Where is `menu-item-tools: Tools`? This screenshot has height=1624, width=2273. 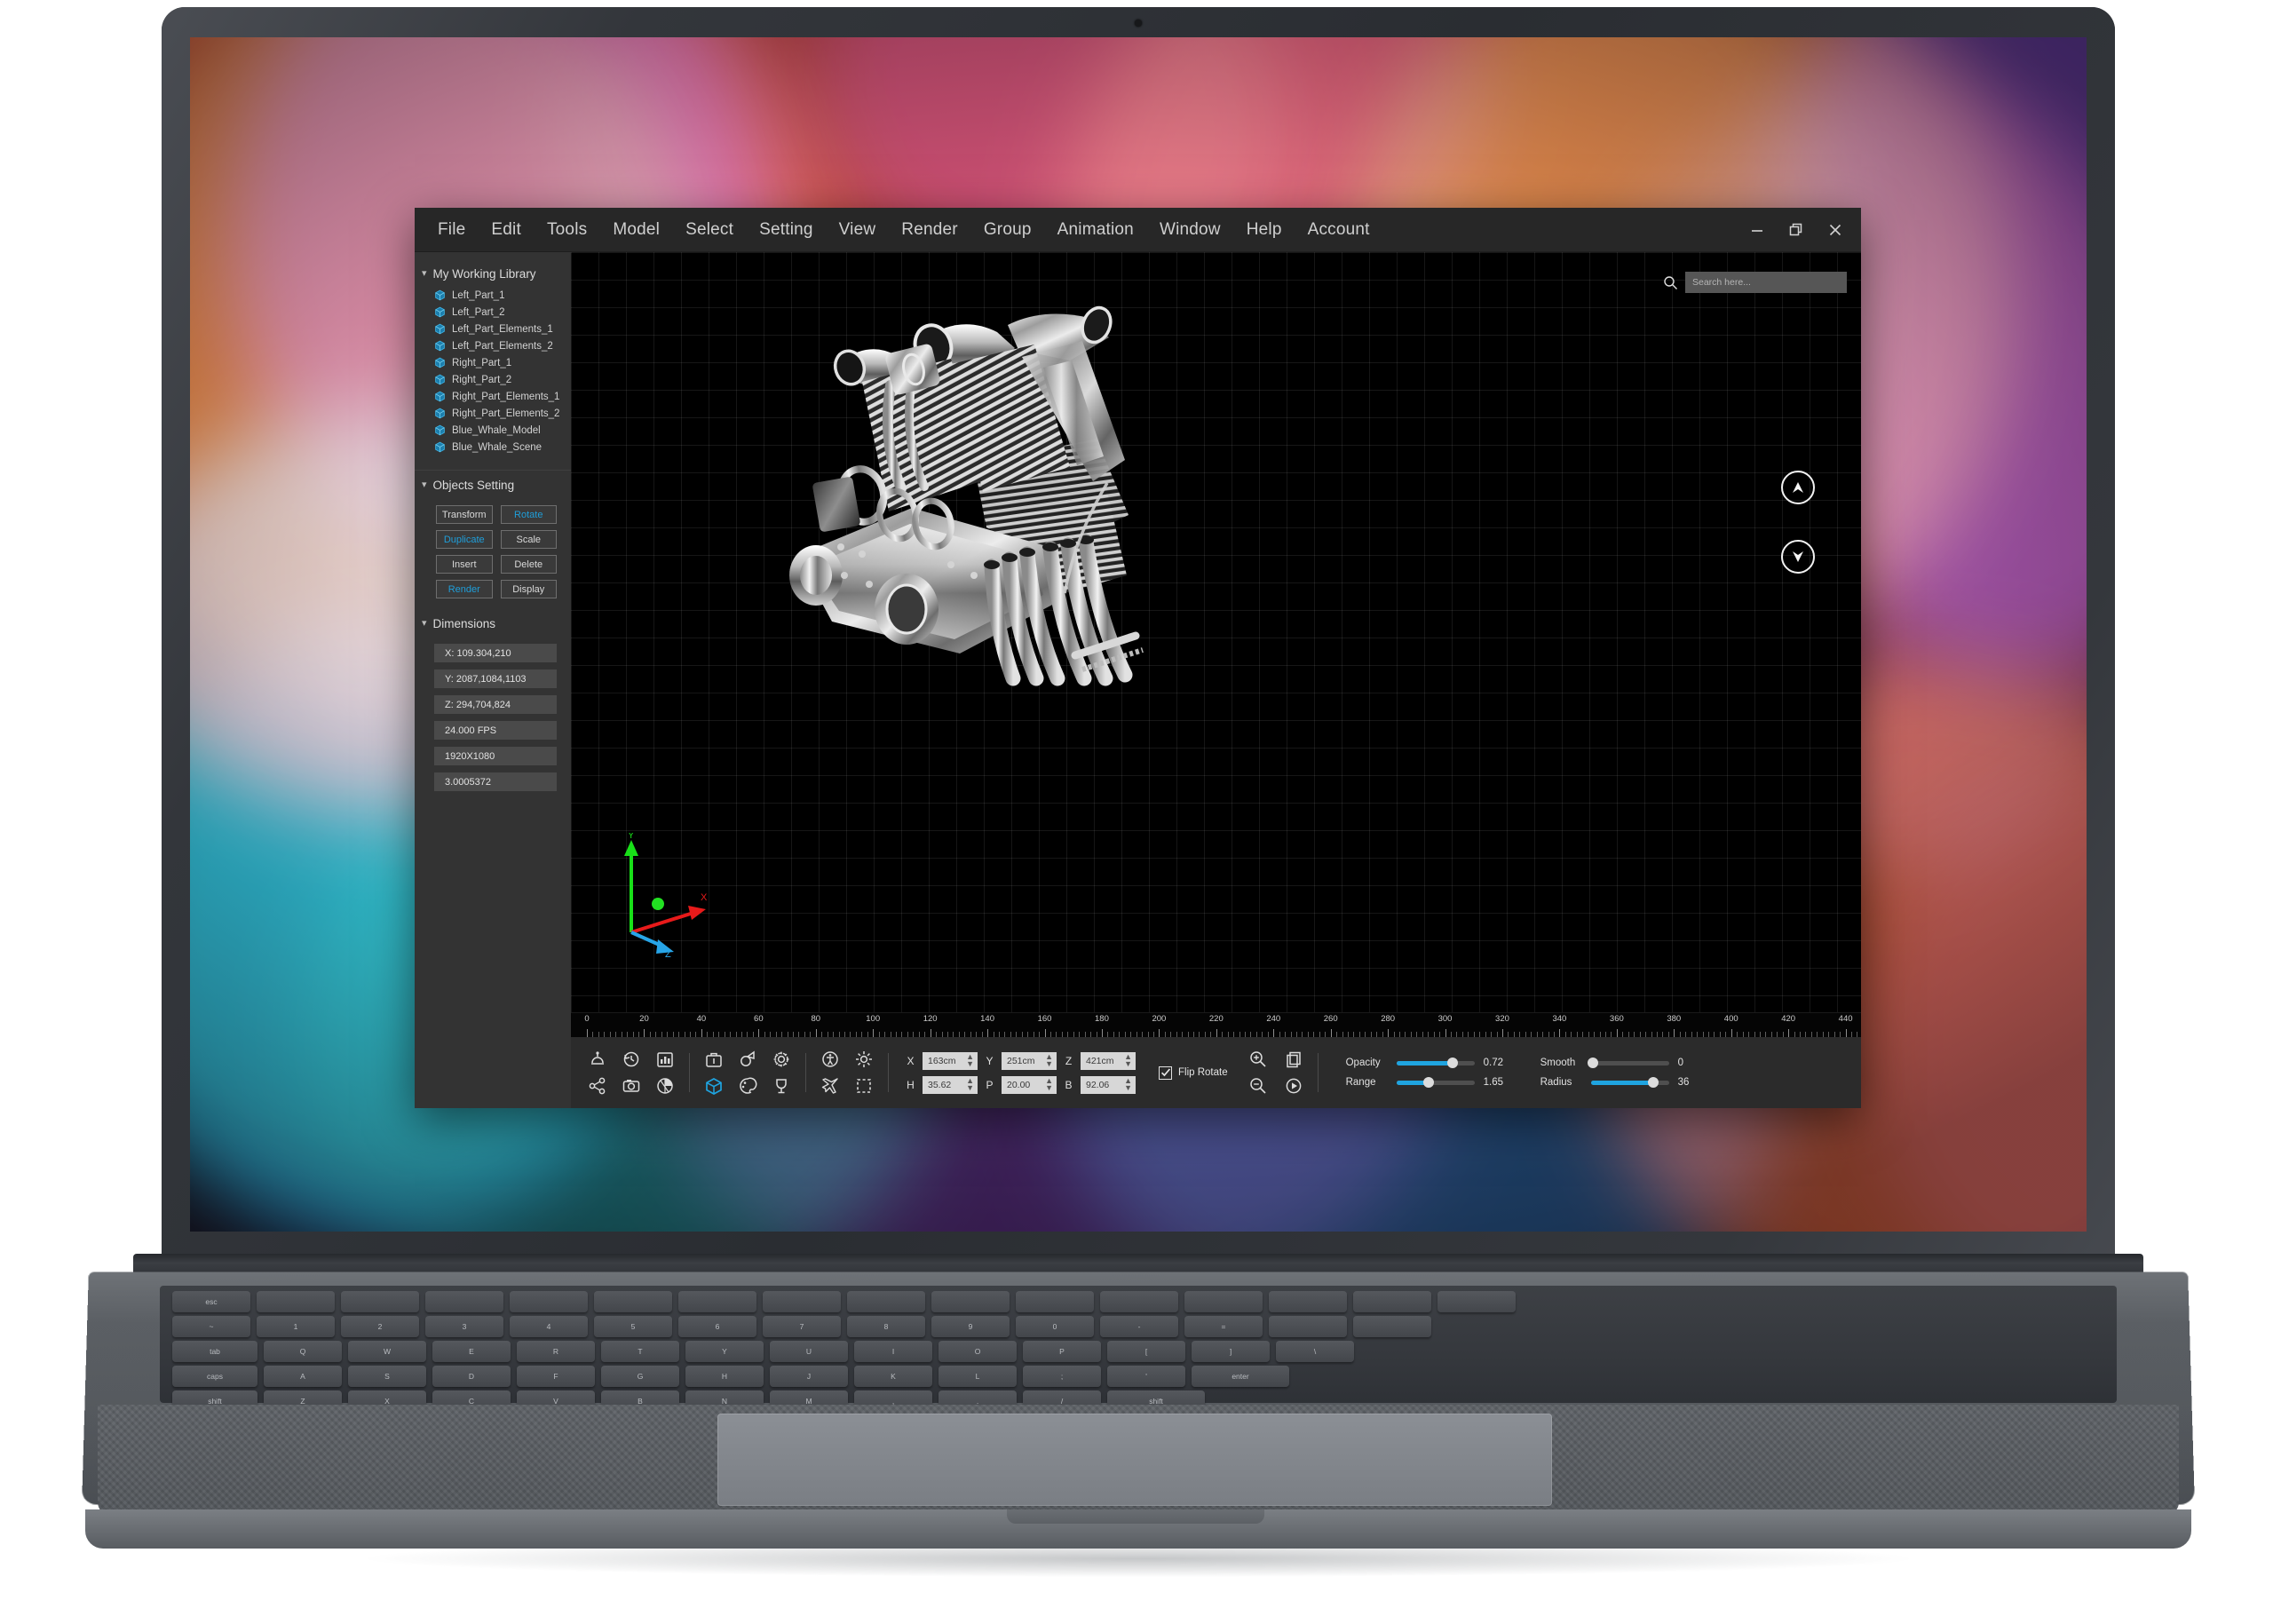
menu-item-tools: Tools is located at coordinates (567, 230).